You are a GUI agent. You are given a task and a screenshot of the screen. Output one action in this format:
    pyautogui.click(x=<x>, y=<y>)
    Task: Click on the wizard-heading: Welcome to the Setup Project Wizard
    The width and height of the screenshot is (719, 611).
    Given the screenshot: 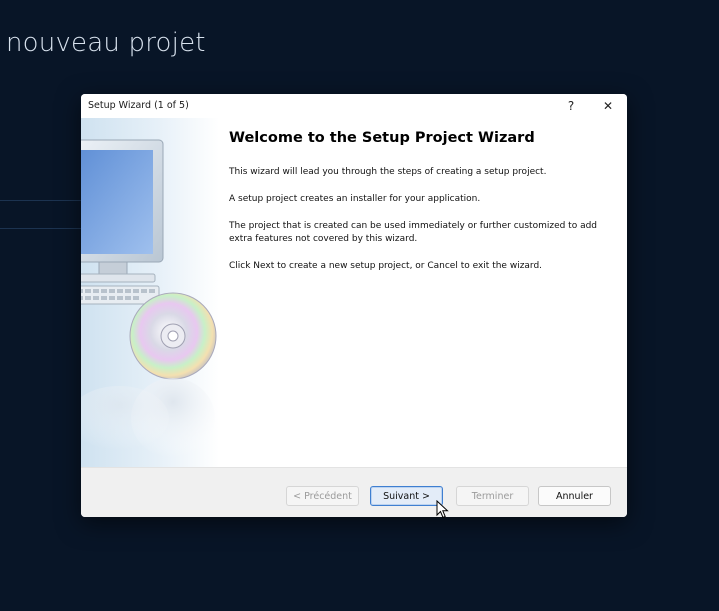 What is the action you would take?
    pyautogui.click(x=382, y=138)
    